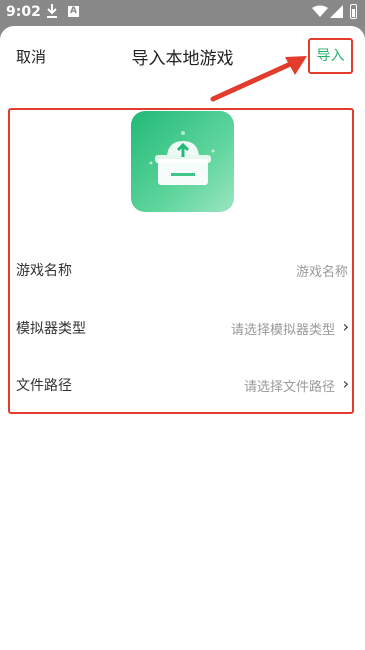 Image resolution: width=365 pixels, height=650 pixels. Describe the element at coordinates (282, 330) in the screenshot. I see `emulator-type-value: 请选择模拟器类型` at that location.